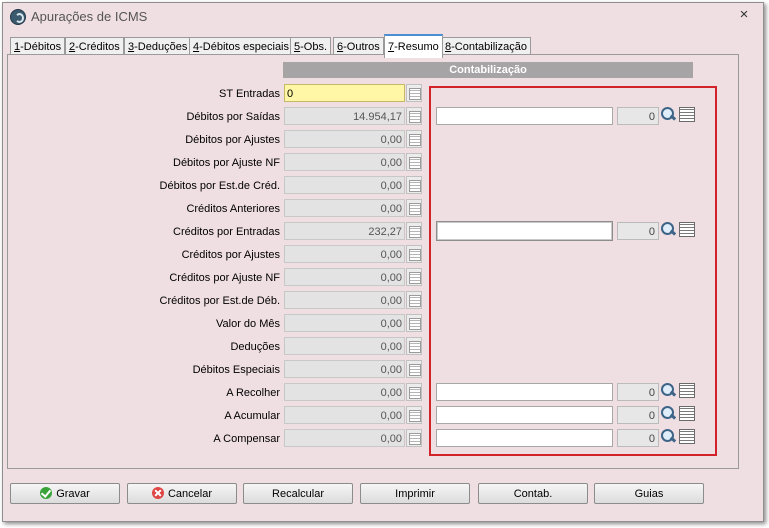  What do you see at coordinates (46, 493) in the screenshot?
I see `check-icon` at bounding box center [46, 493].